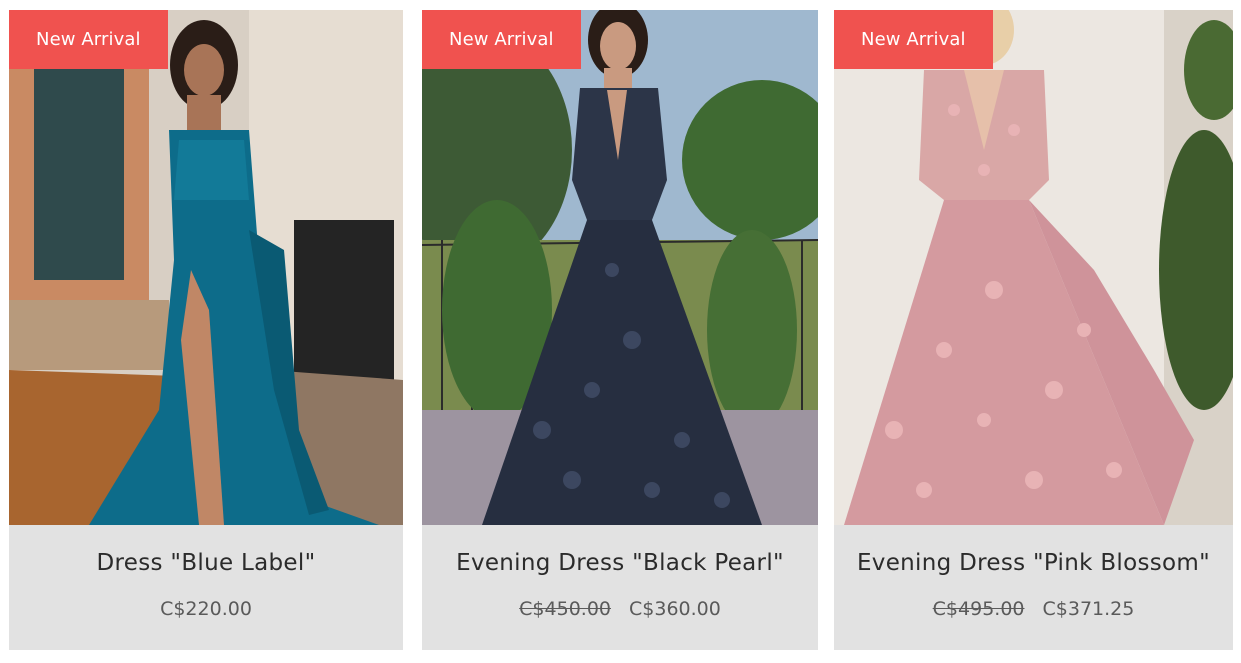 This screenshot has width=1241, height=663. What do you see at coordinates (206, 563) in the screenshot?
I see `product-title: Dress "Blue Label"` at bounding box center [206, 563].